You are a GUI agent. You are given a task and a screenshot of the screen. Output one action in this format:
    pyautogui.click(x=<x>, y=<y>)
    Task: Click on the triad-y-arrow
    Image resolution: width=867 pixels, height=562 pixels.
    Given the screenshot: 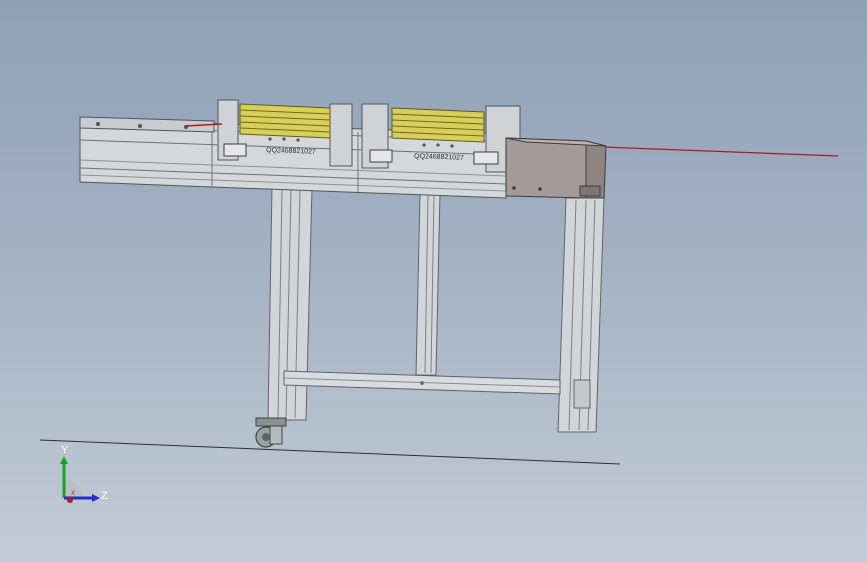 What is the action you would take?
    pyautogui.click(x=64, y=460)
    